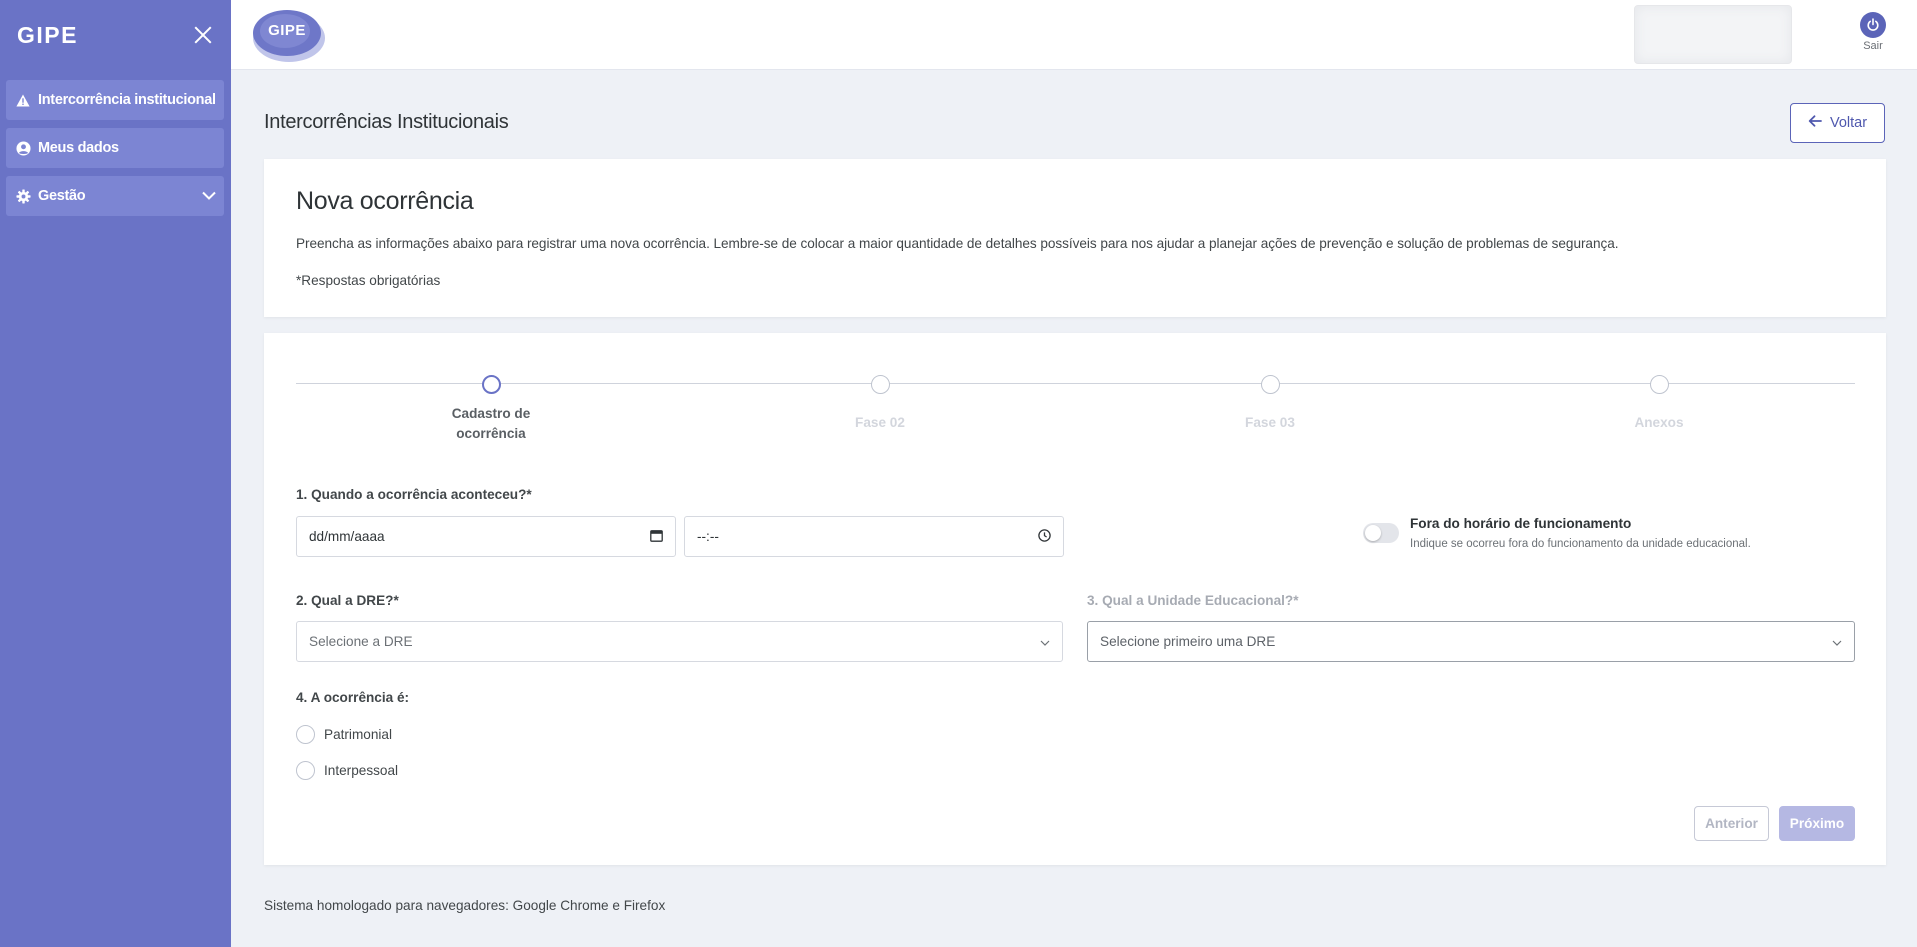 The height and width of the screenshot is (947, 1917). What do you see at coordinates (491, 433) in the screenshot?
I see `step-label-line2: ocorrência` at bounding box center [491, 433].